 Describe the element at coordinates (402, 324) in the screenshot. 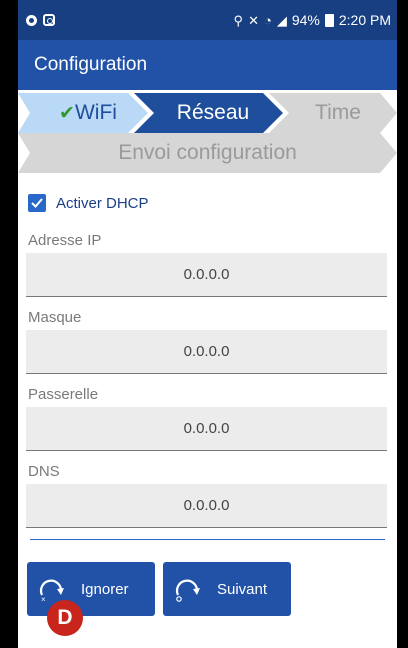

I see `device-bezel-right` at that location.